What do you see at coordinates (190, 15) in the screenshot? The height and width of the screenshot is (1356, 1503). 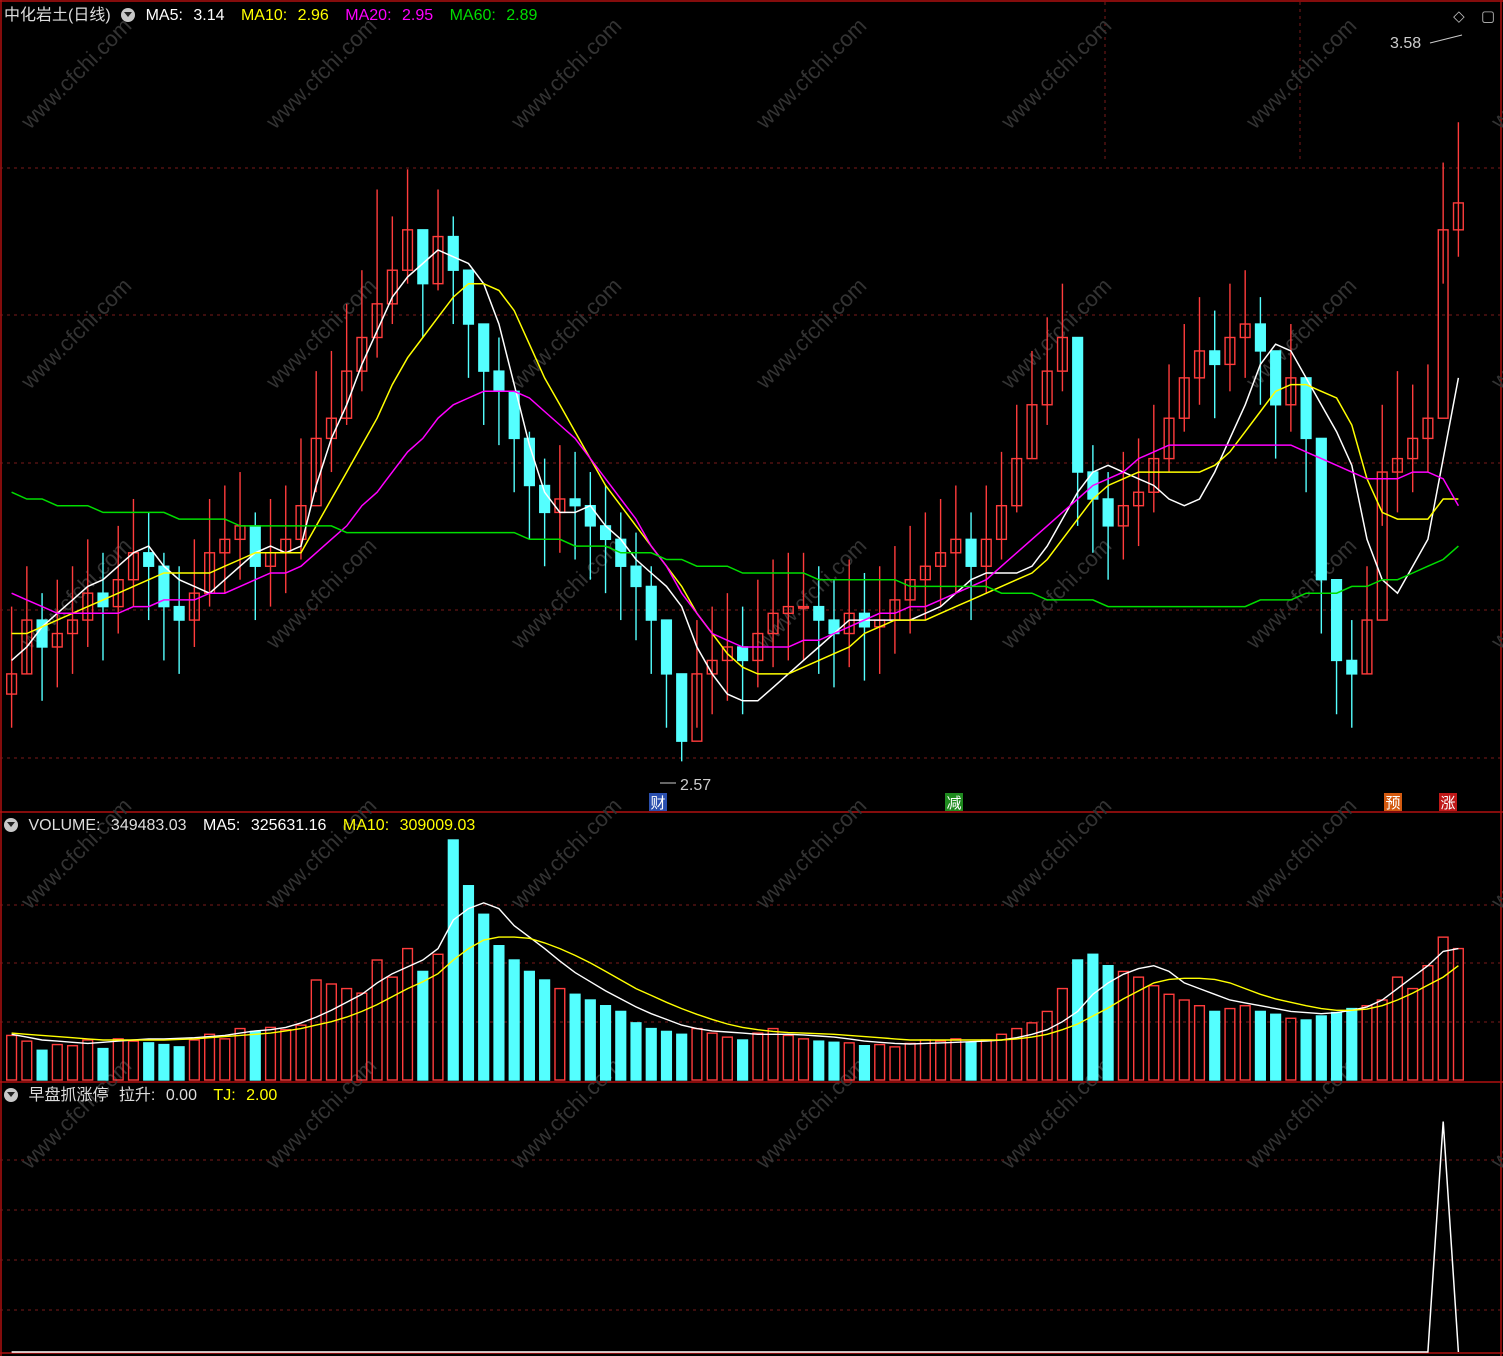 I see `ma5-legend: MA5: 3.14` at bounding box center [190, 15].